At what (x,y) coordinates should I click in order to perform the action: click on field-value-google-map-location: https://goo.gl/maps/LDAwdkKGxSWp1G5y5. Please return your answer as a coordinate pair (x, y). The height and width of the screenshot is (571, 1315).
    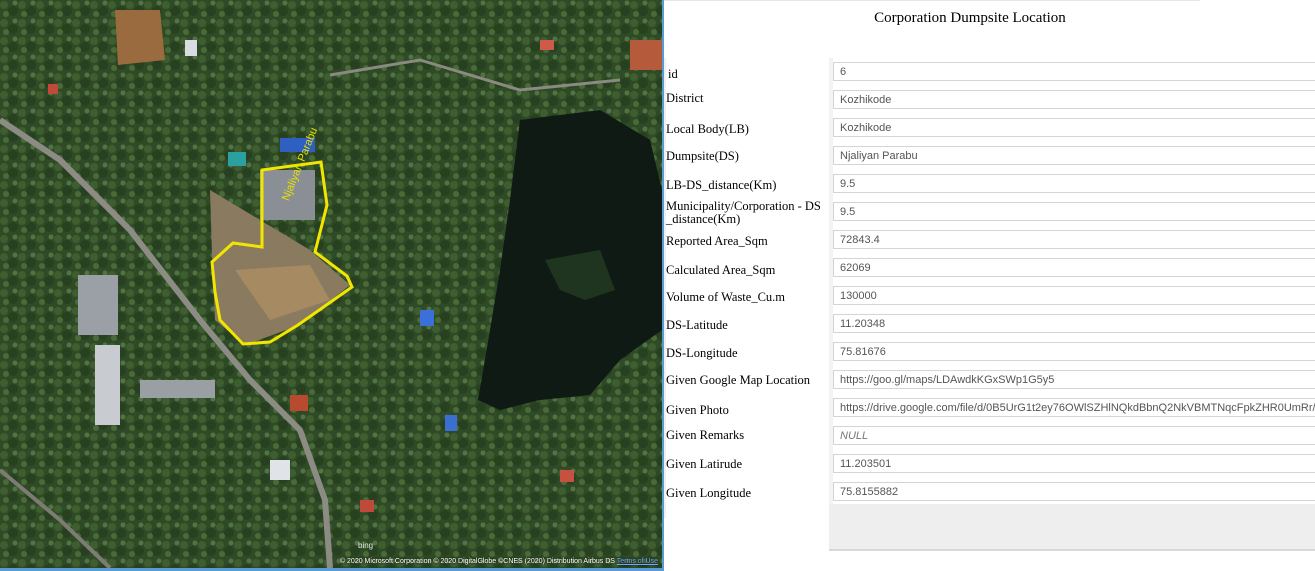
    Looking at the image, I should click on (1074, 379).